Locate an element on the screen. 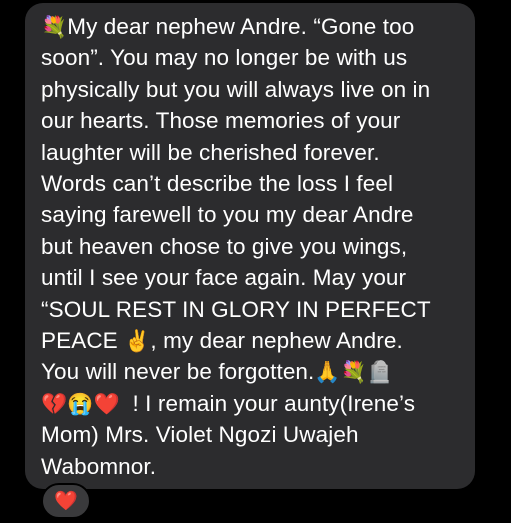  red-heart-icon: ❤️ is located at coordinates (66, 501).